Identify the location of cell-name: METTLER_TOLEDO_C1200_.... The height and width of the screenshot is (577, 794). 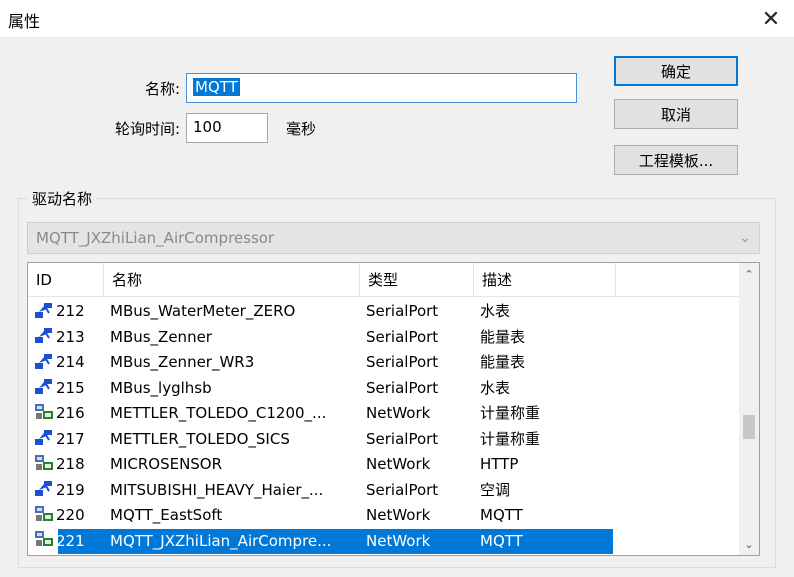
(218, 413).